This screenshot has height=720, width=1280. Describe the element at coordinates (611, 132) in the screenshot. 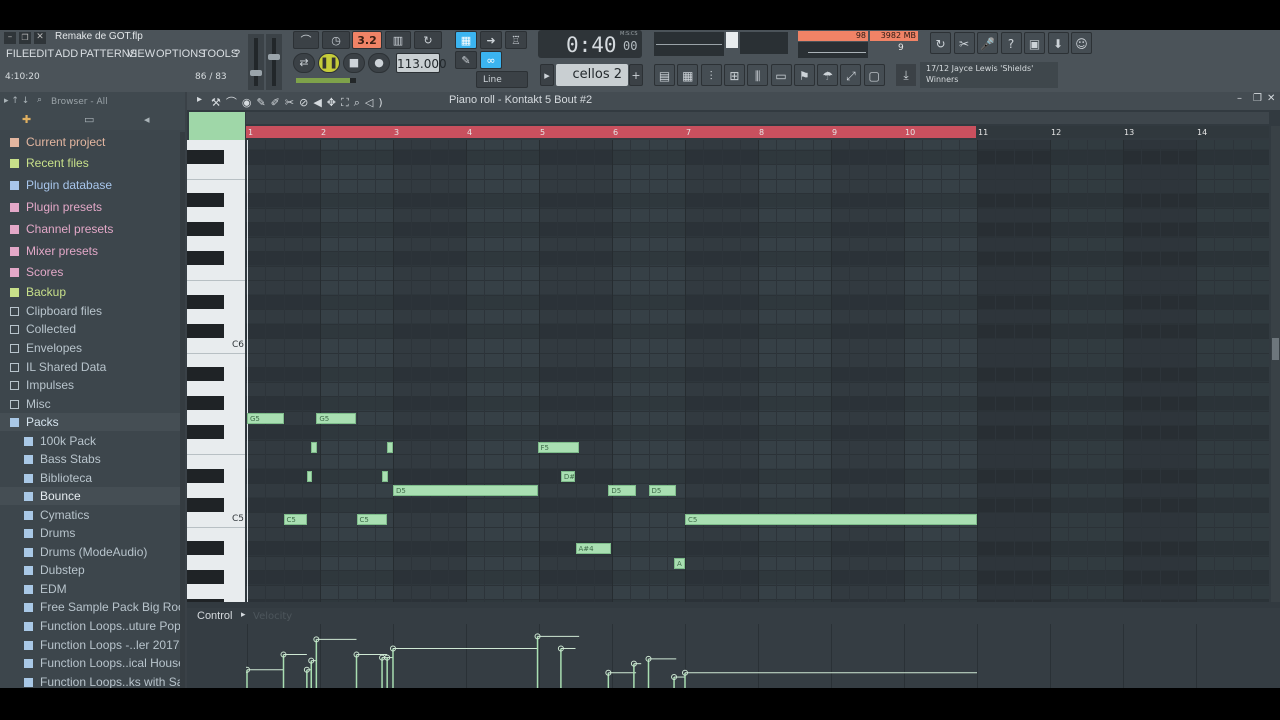

I see `loop-region` at that location.